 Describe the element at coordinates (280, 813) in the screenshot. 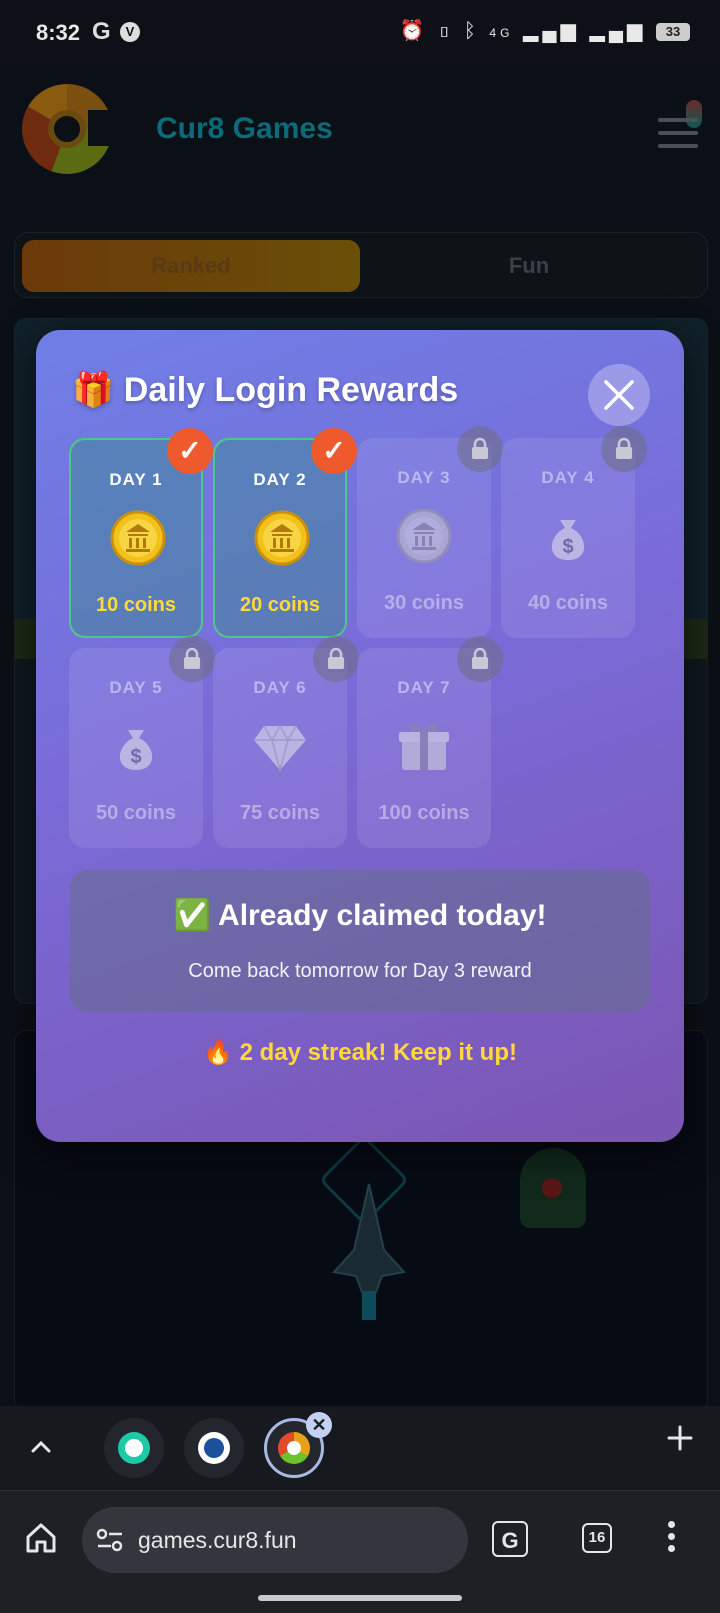

I see `day-reward: 75 coins` at that location.